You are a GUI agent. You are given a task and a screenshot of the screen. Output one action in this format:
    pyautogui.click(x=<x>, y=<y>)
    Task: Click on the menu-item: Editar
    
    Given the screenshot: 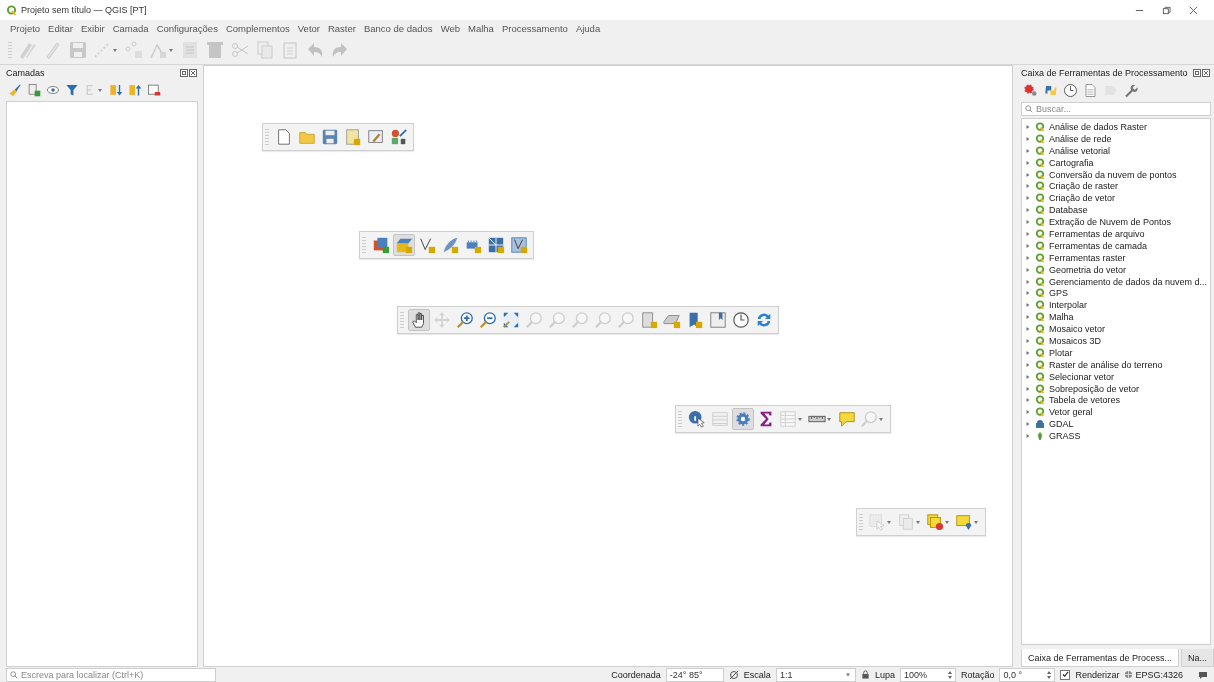 What is the action you would take?
    pyautogui.click(x=60, y=28)
    